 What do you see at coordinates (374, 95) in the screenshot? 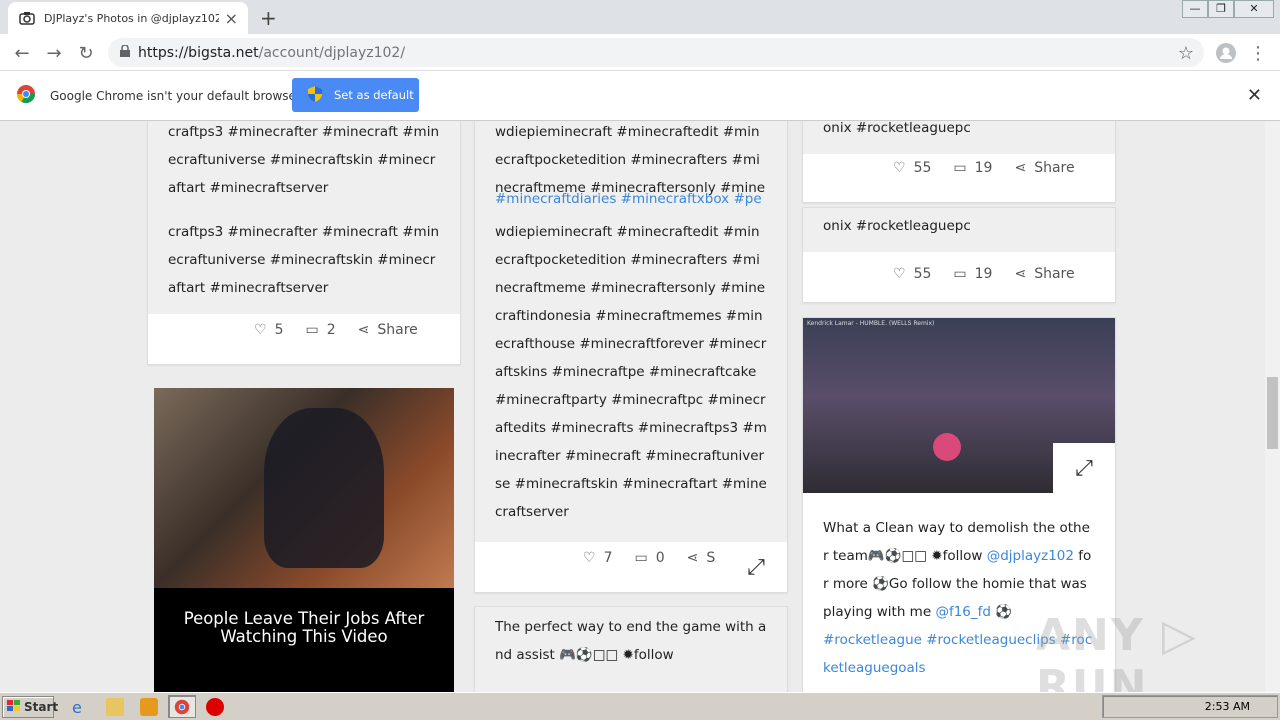
I see `set-as-default-label: Set as default` at bounding box center [374, 95].